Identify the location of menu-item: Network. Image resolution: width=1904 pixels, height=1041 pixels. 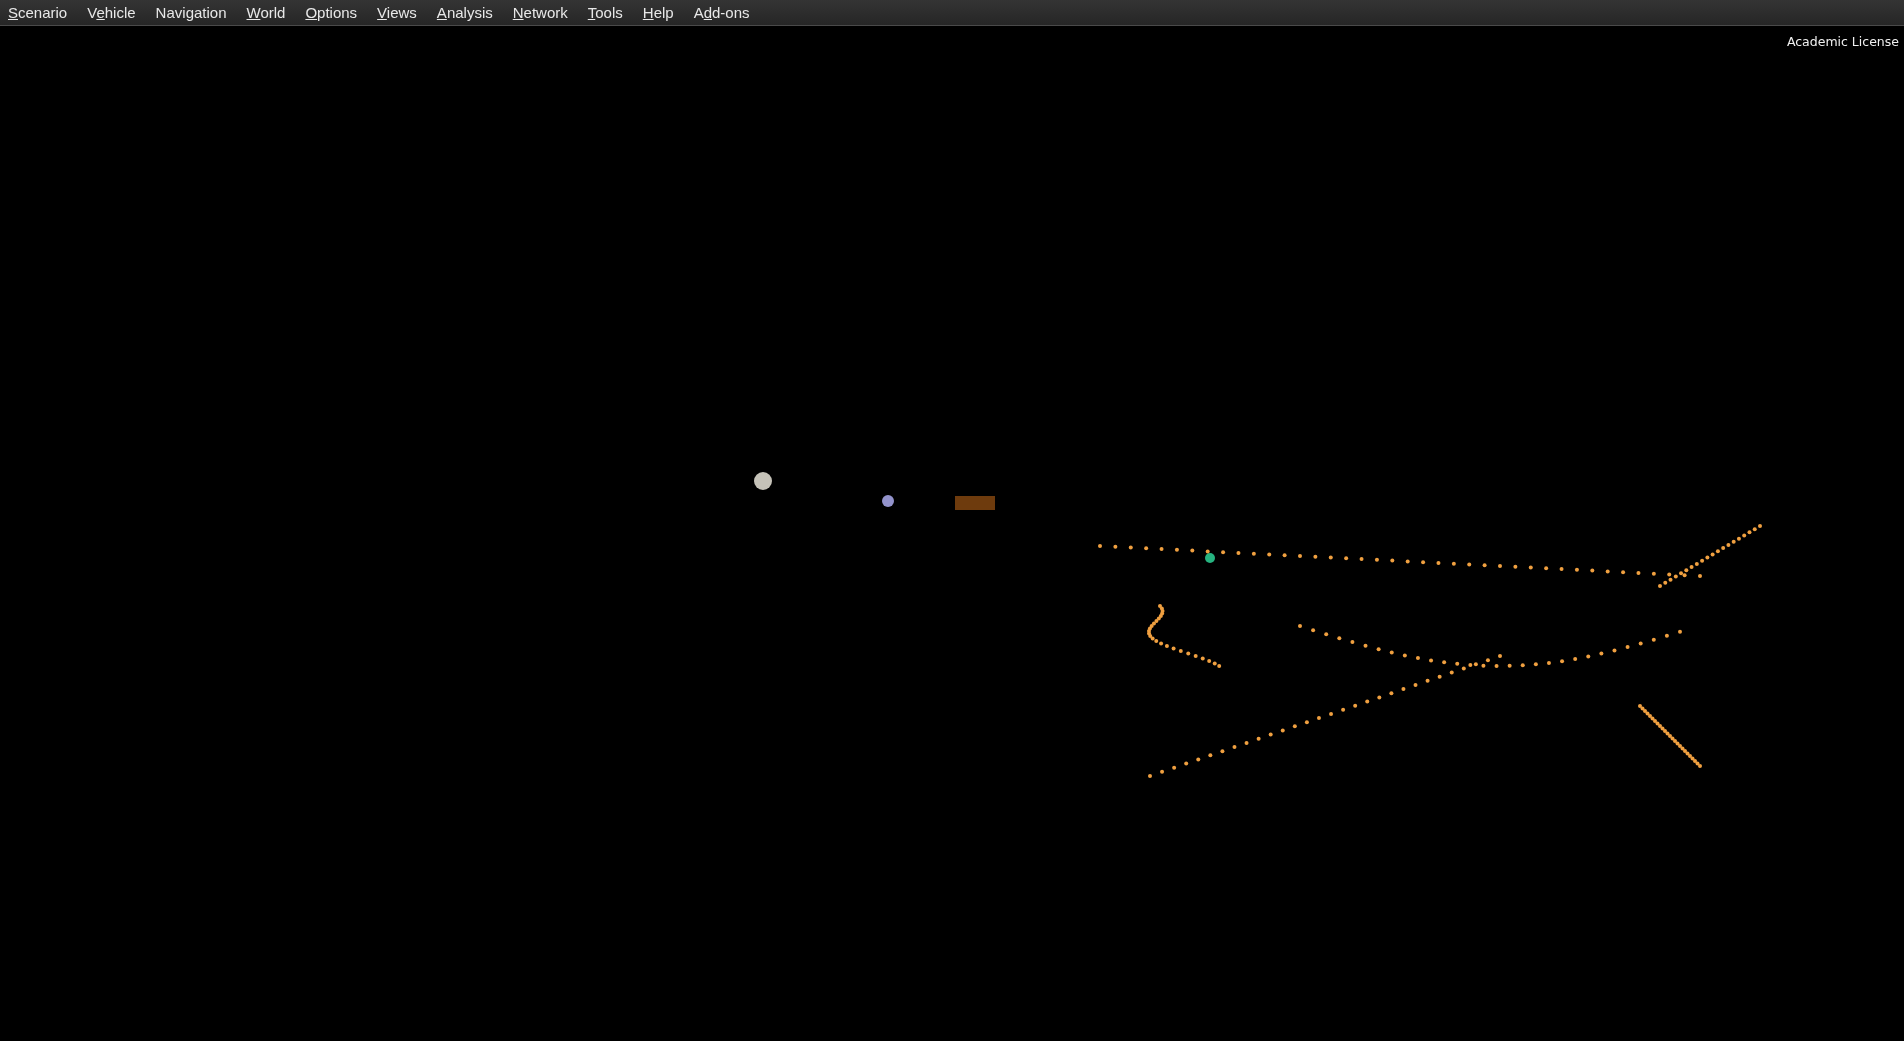
(540, 12).